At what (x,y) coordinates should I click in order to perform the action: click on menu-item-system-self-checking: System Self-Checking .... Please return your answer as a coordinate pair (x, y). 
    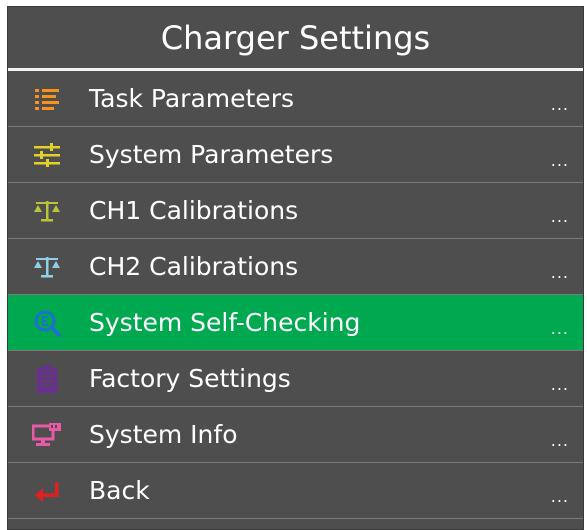
    Looking at the image, I should click on (295, 323).